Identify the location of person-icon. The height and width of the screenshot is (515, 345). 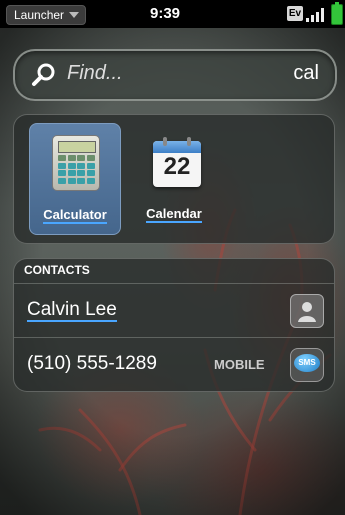
(307, 312).